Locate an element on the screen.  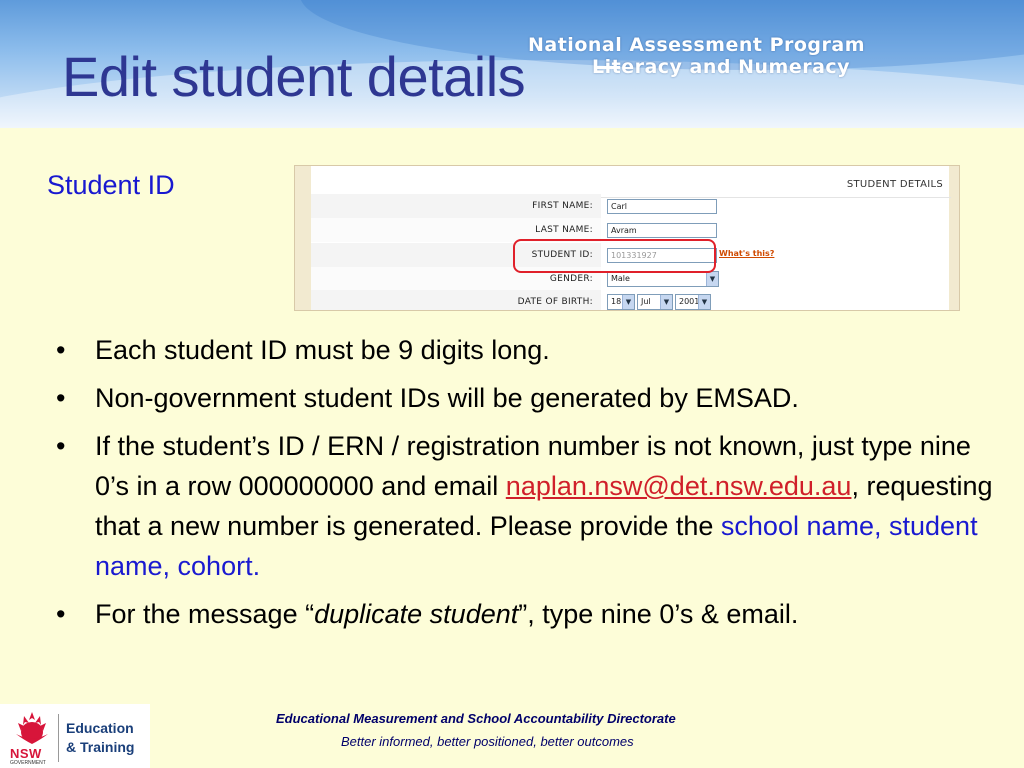
dob-month-value: Jul is located at coordinates (646, 301).